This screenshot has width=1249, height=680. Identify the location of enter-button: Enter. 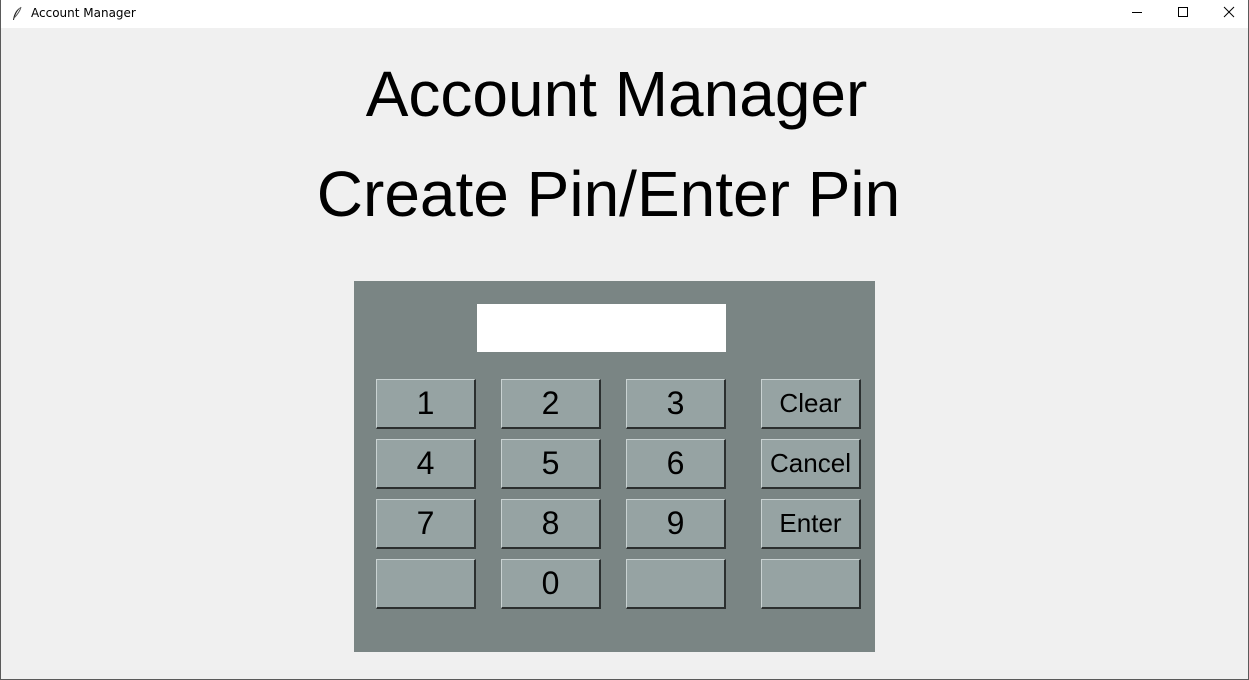
(811, 524).